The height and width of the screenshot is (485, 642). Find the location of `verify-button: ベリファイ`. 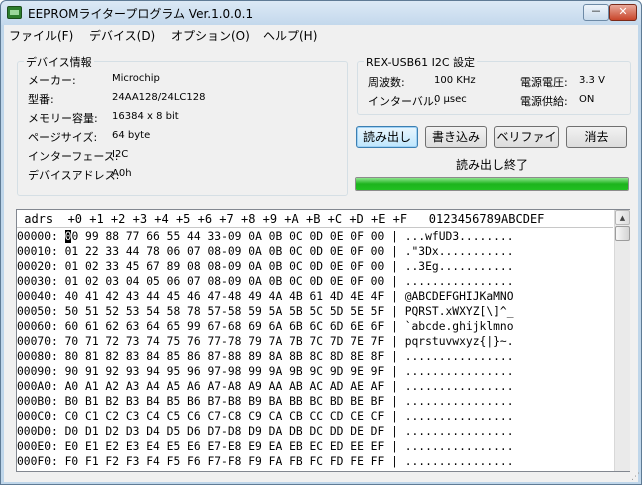

verify-button: ベリファイ is located at coordinates (526, 137).